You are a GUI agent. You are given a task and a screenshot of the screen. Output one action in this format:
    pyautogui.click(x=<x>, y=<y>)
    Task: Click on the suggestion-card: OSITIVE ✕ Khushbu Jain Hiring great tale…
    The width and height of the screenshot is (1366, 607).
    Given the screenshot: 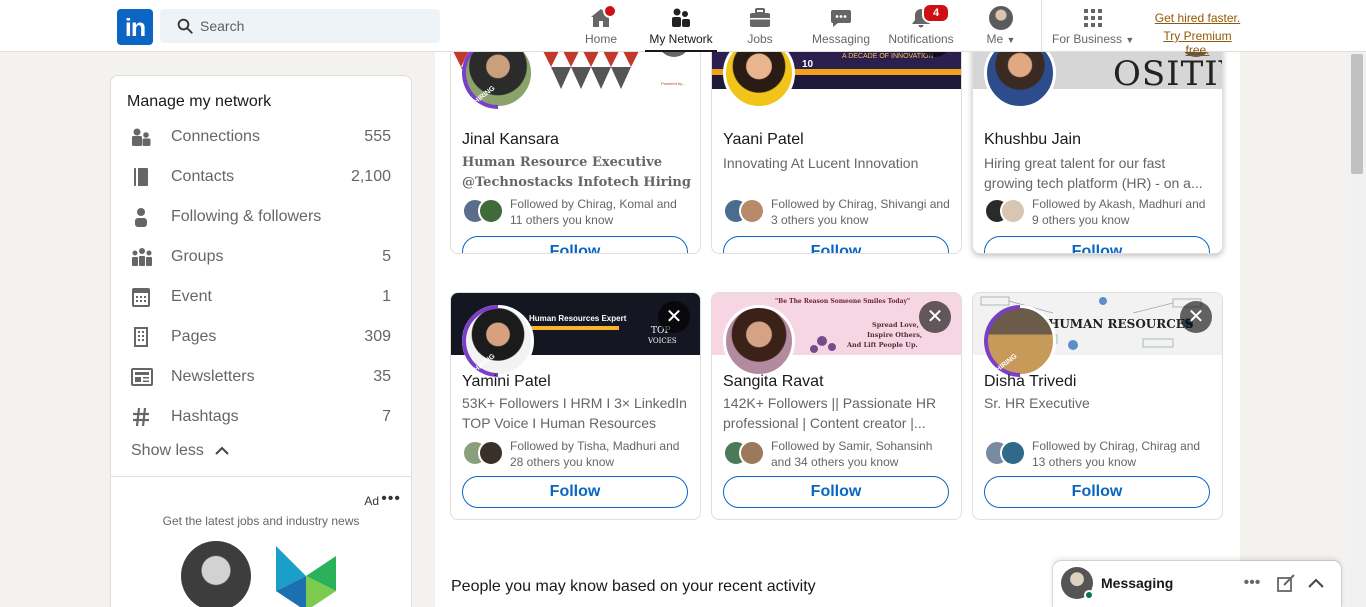 What is the action you would take?
    pyautogui.click(x=1097, y=140)
    